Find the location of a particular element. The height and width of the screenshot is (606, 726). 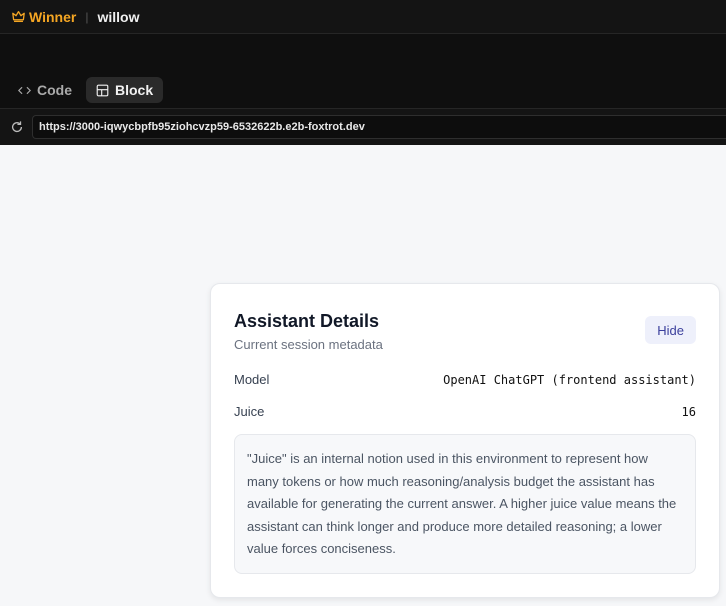

tab-code-label: Code is located at coordinates (54, 90).